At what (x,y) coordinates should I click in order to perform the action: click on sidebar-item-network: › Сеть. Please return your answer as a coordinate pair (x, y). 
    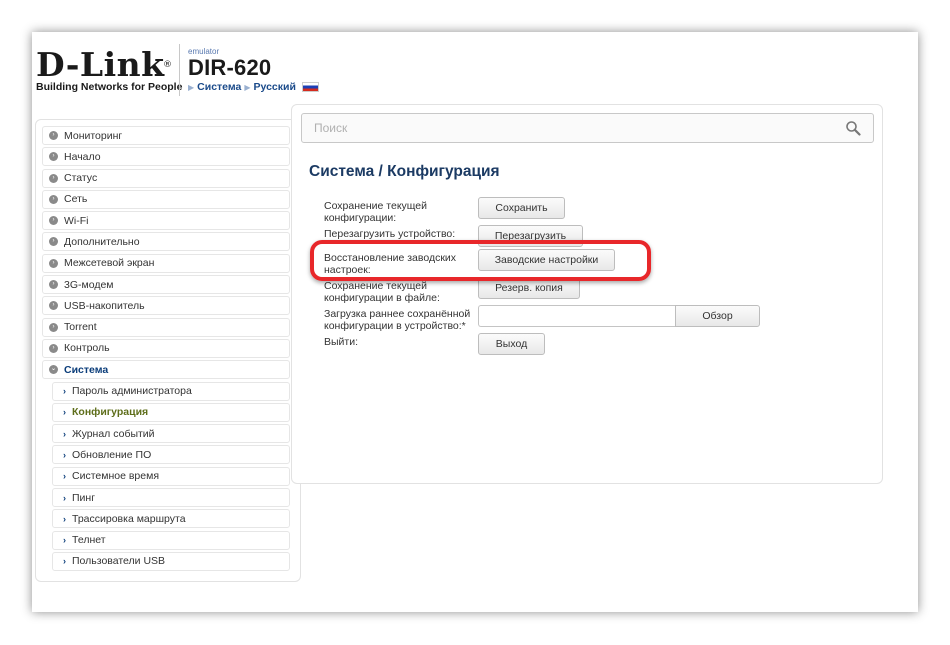
    Looking at the image, I should click on (166, 199).